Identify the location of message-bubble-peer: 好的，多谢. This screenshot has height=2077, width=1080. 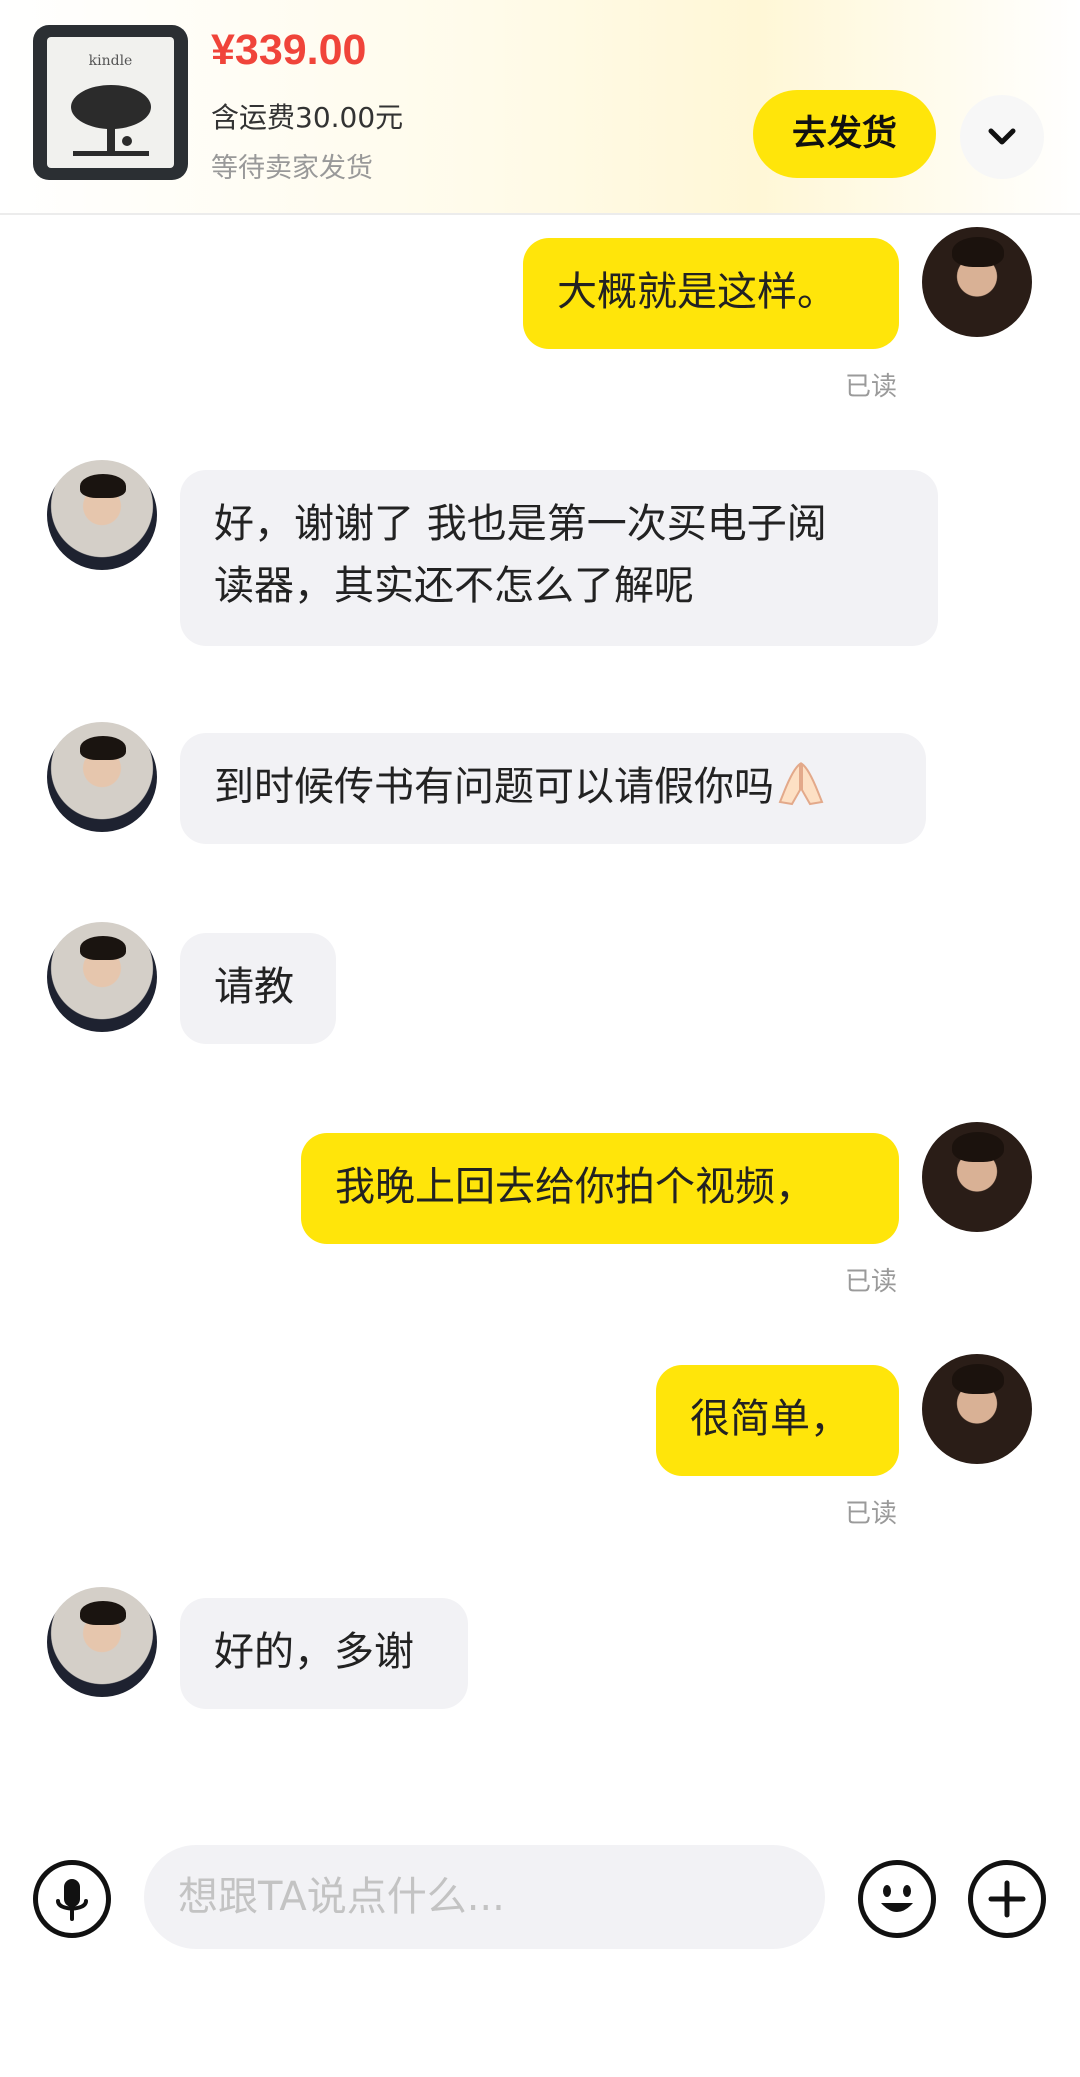
(324, 1653).